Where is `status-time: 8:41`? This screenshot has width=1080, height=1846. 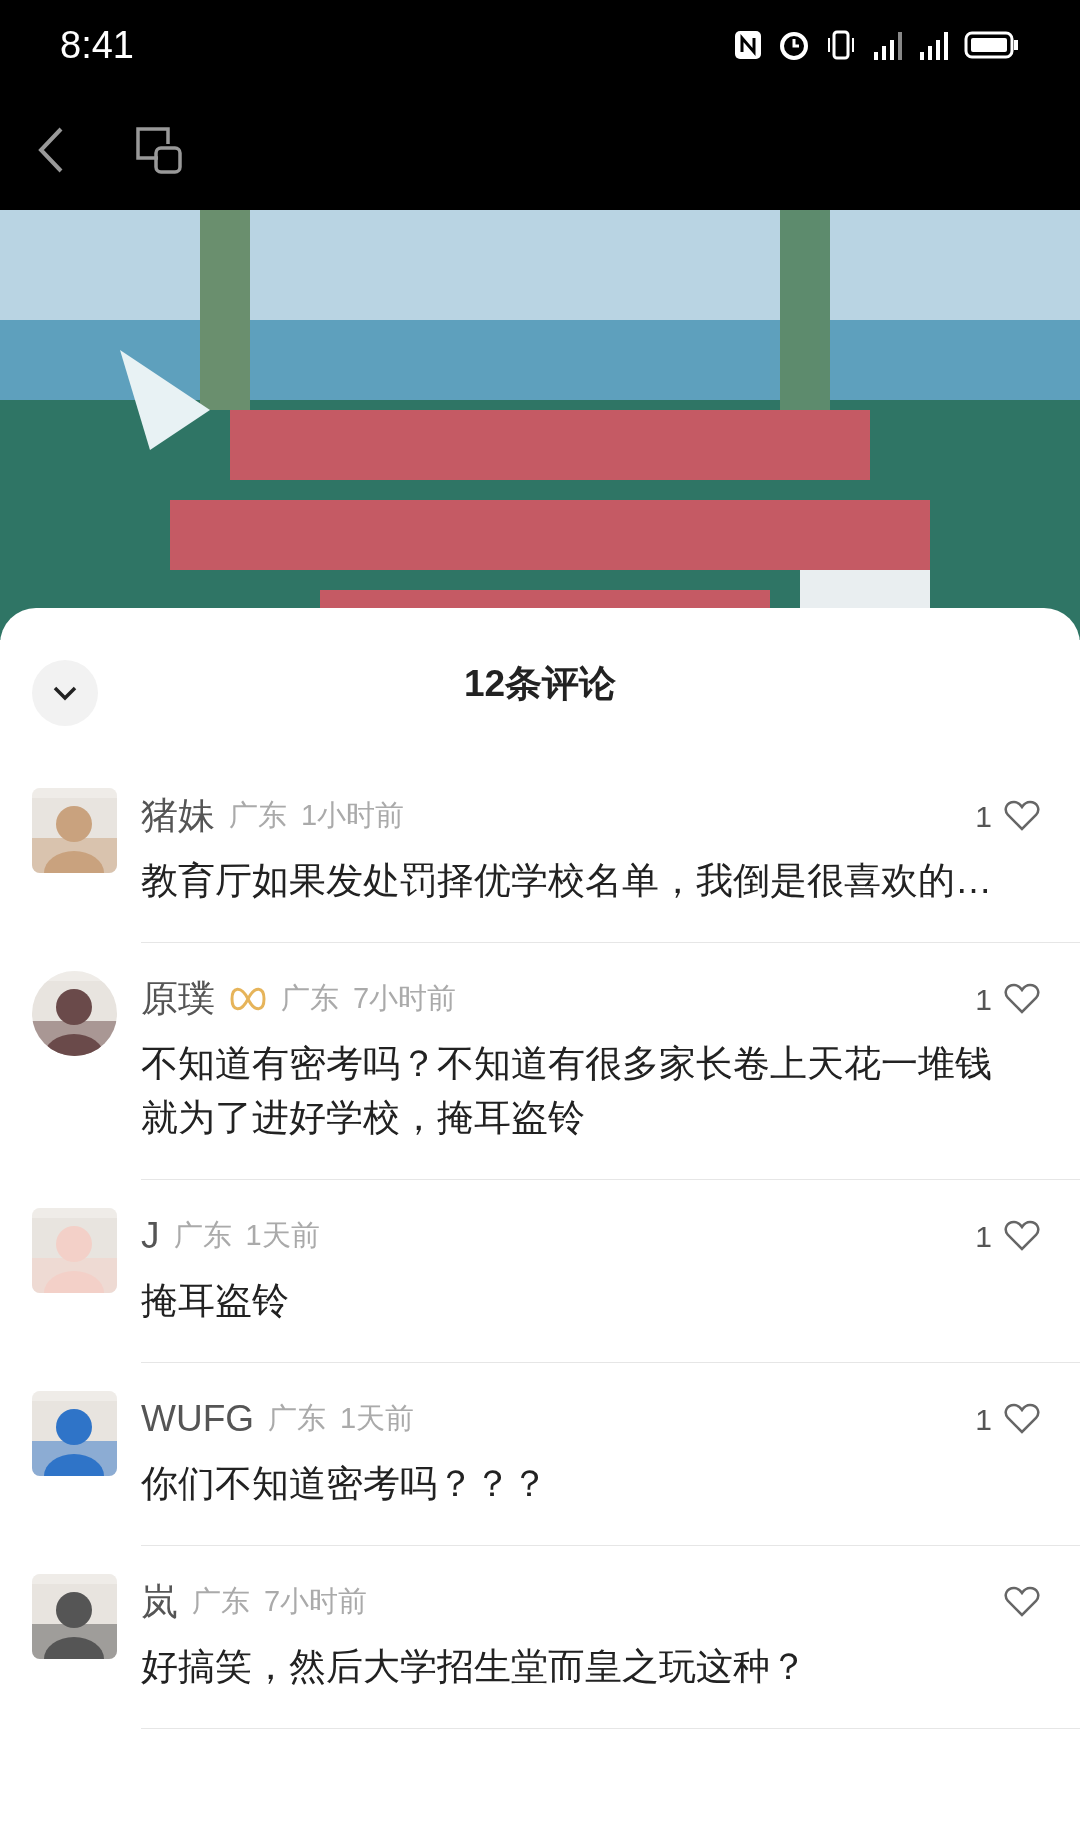 status-time: 8:41 is located at coordinates (97, 45).